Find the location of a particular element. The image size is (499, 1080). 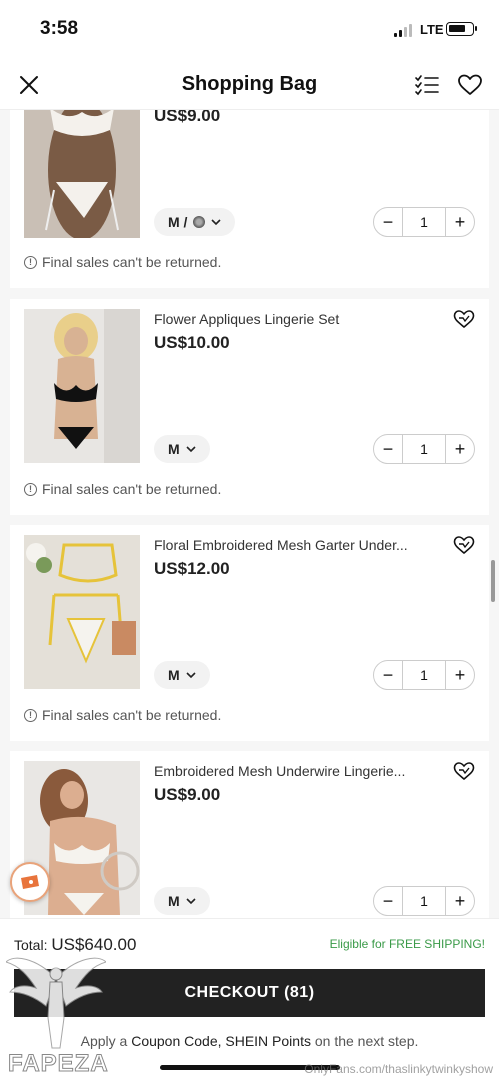

size-selector: M / is located at coordinates (195, 222).